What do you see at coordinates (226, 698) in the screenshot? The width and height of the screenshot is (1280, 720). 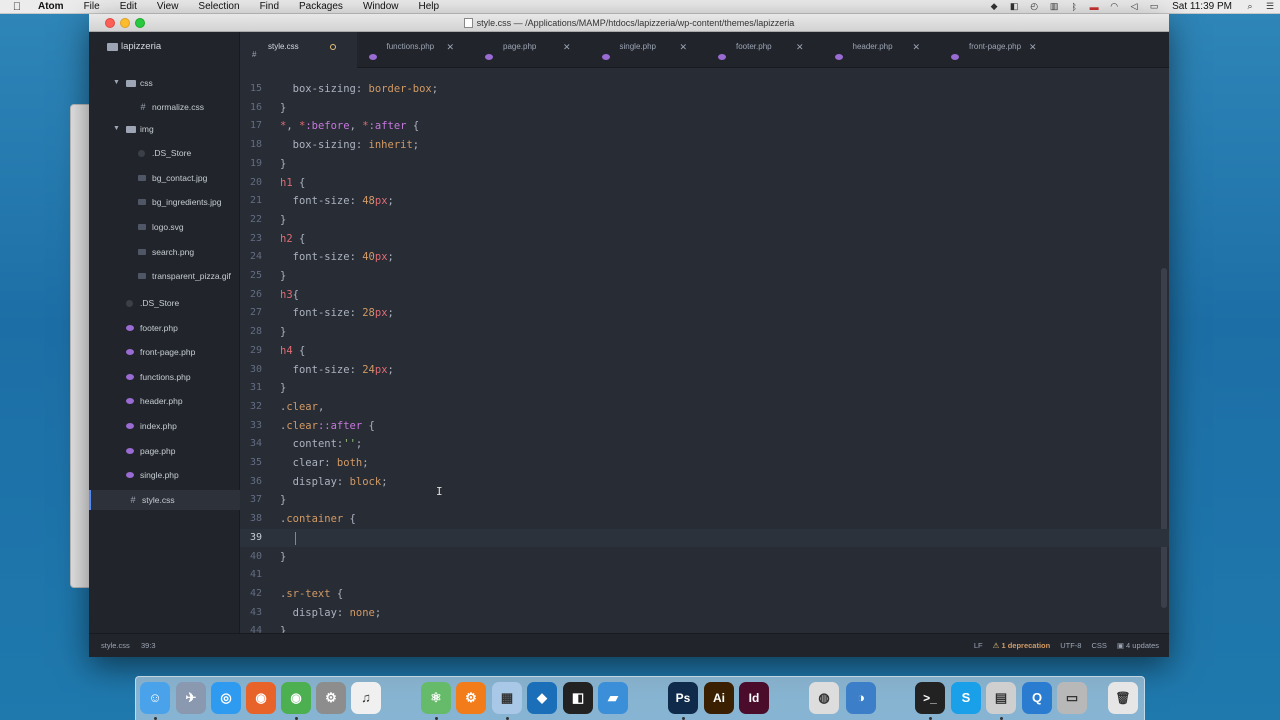 I see `safari-icon: ◎` at bounding box center [226, 698].